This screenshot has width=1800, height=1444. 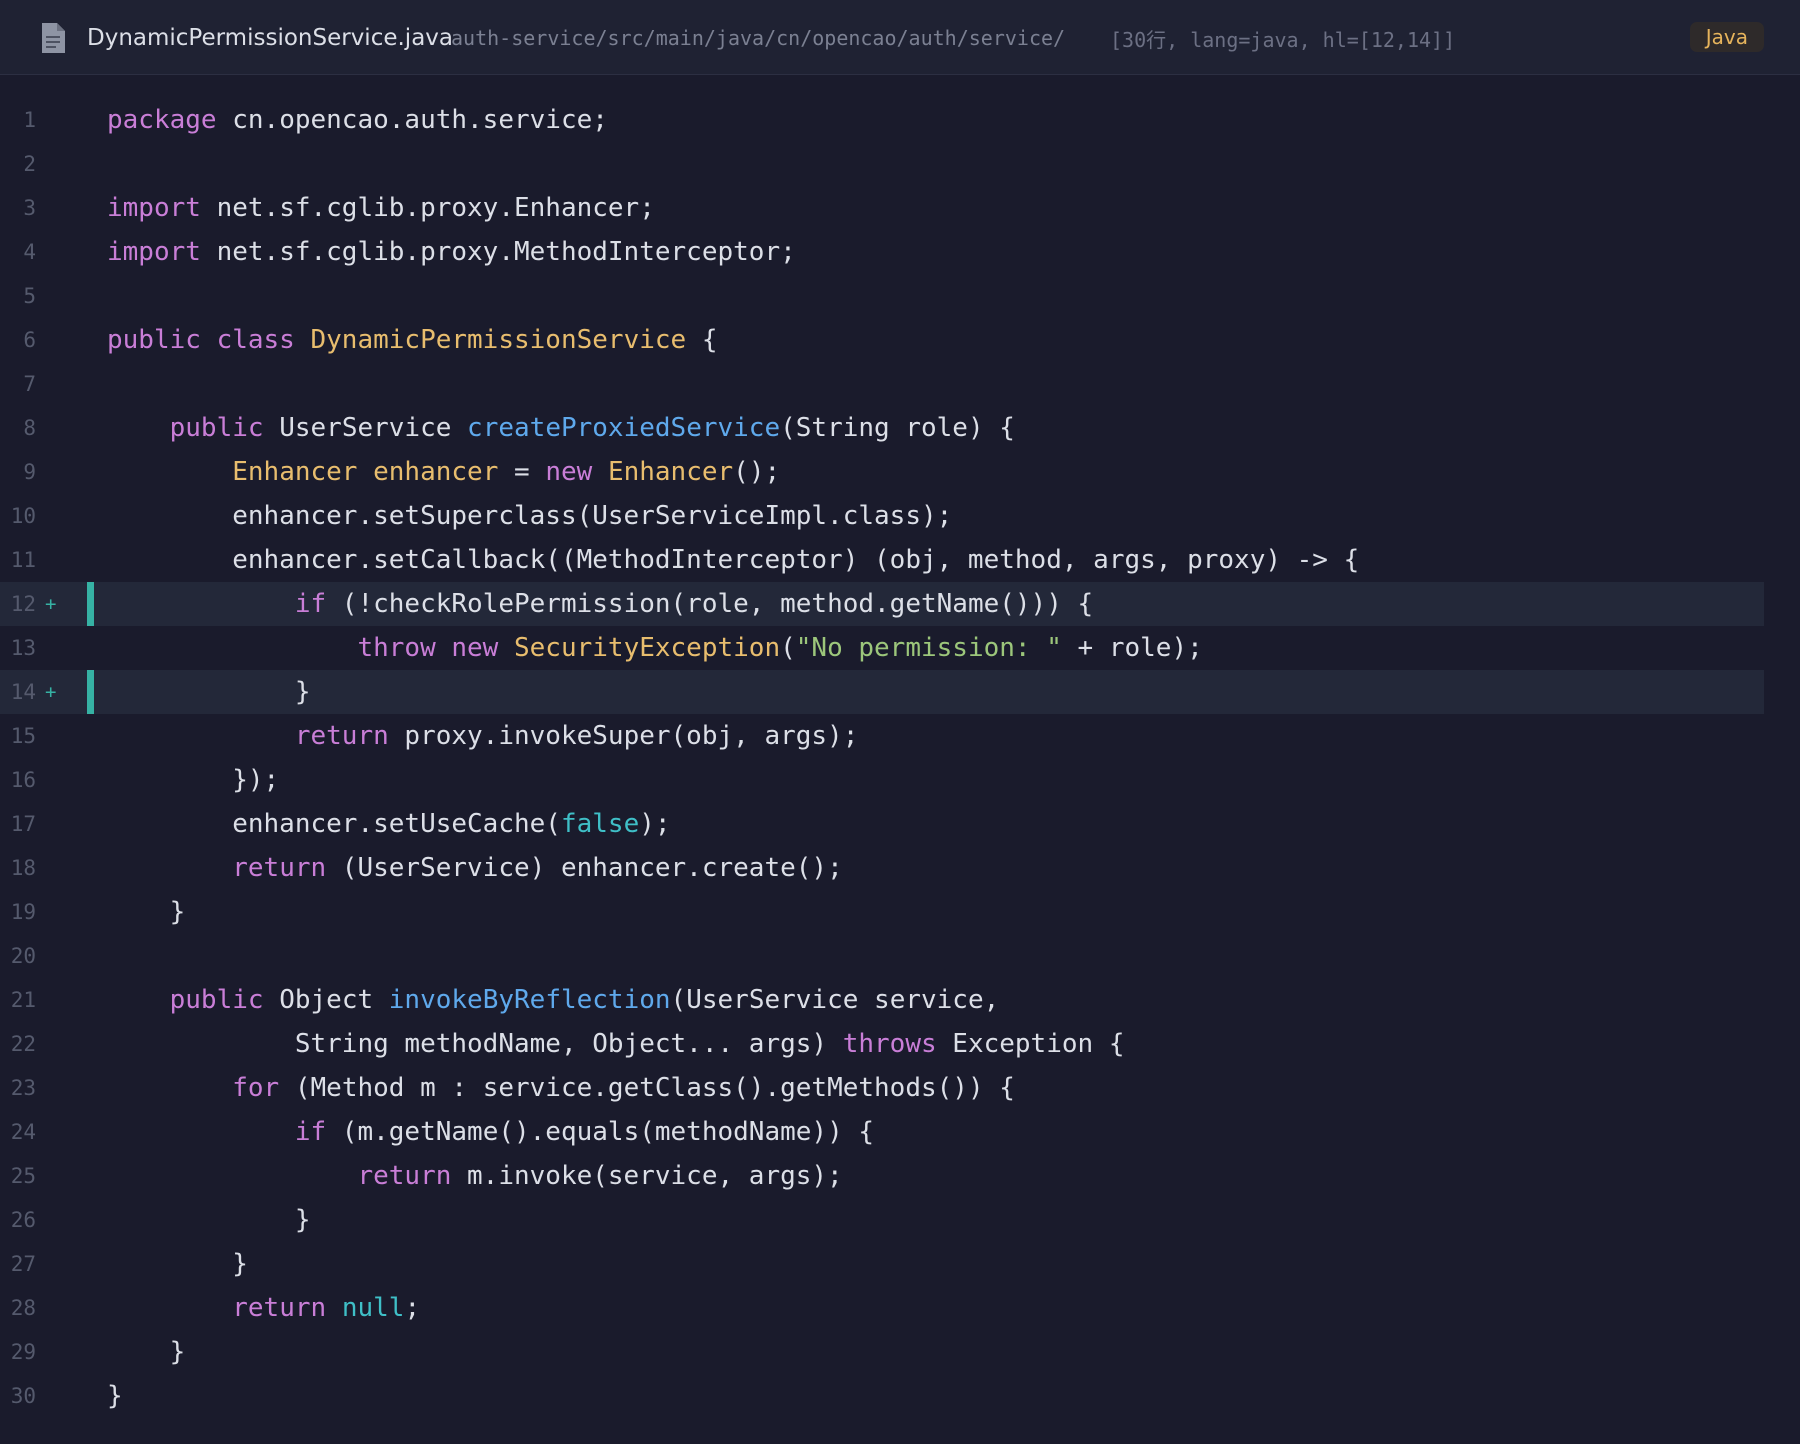 What do you see at coordinates (757, 472) in the screenshot?
I see `code-token: ();` at bounding box center [757, 472].